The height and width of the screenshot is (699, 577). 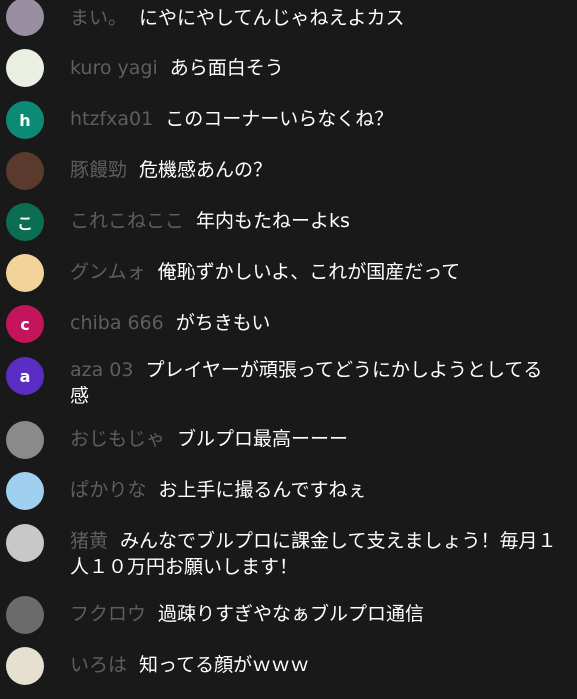 I want to click on author-name: いろは, so click(x=98, y=665).